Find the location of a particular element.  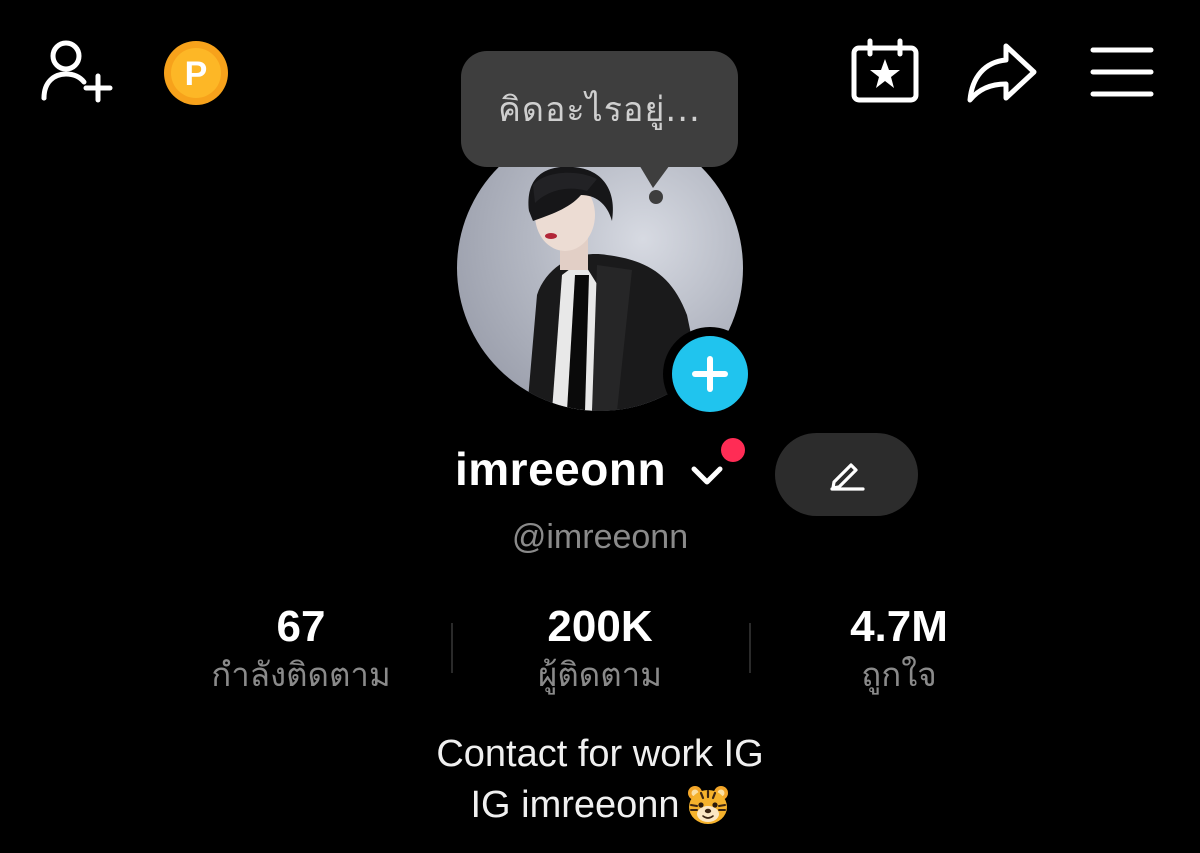

following-label: กำลังติดตาม is located at coordinates (301, 674).